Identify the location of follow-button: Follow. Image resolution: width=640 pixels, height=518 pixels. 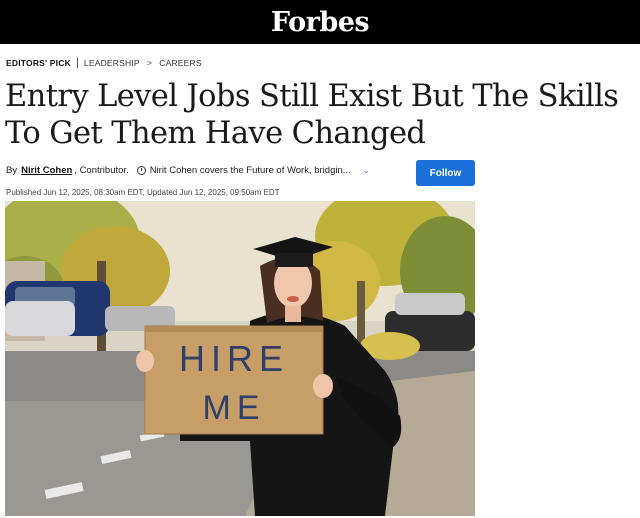
(445, 173).